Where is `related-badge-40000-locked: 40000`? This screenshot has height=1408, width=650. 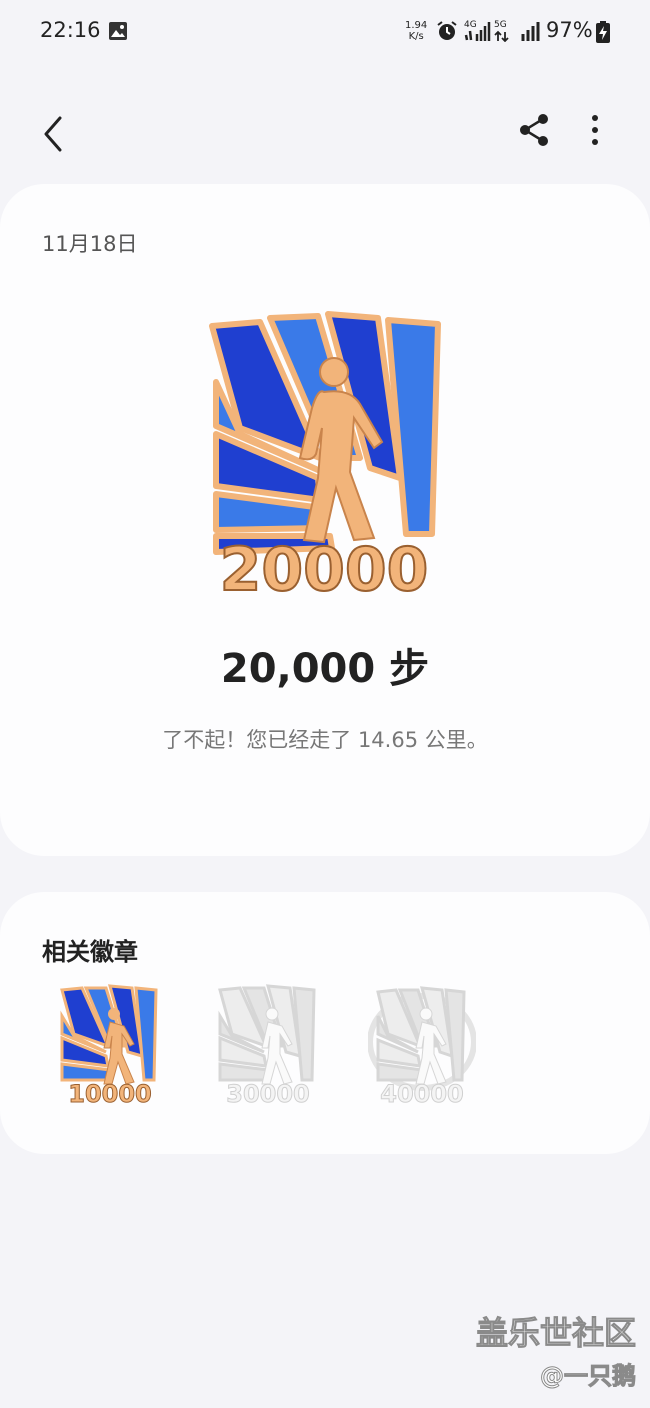 related-badge-40000-locked: 40000 is located at coordinates (422, 1047).